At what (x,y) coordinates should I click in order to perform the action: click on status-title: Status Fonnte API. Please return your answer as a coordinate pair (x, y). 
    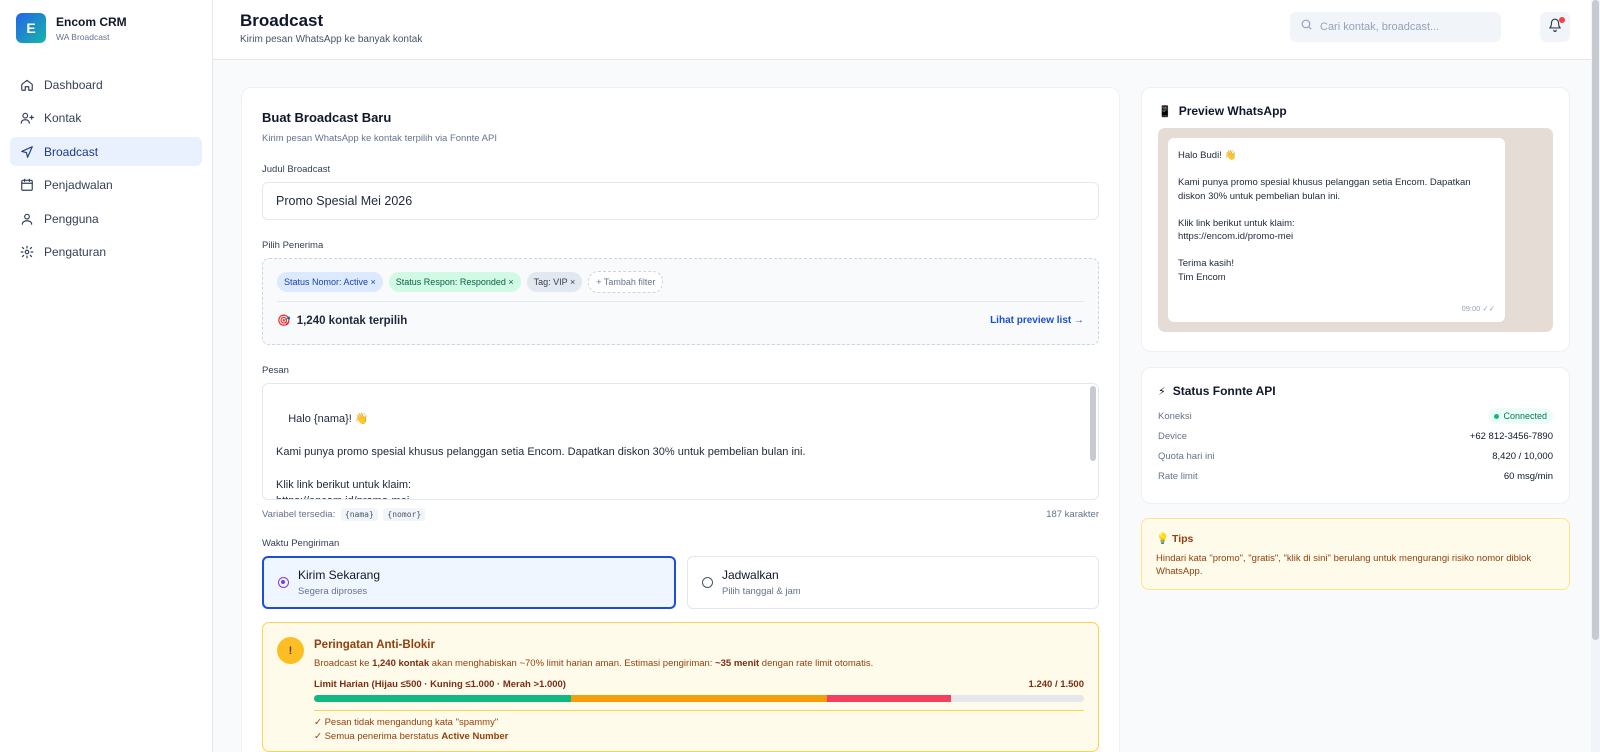
    Looking at the image, I should click on (1224, 391).